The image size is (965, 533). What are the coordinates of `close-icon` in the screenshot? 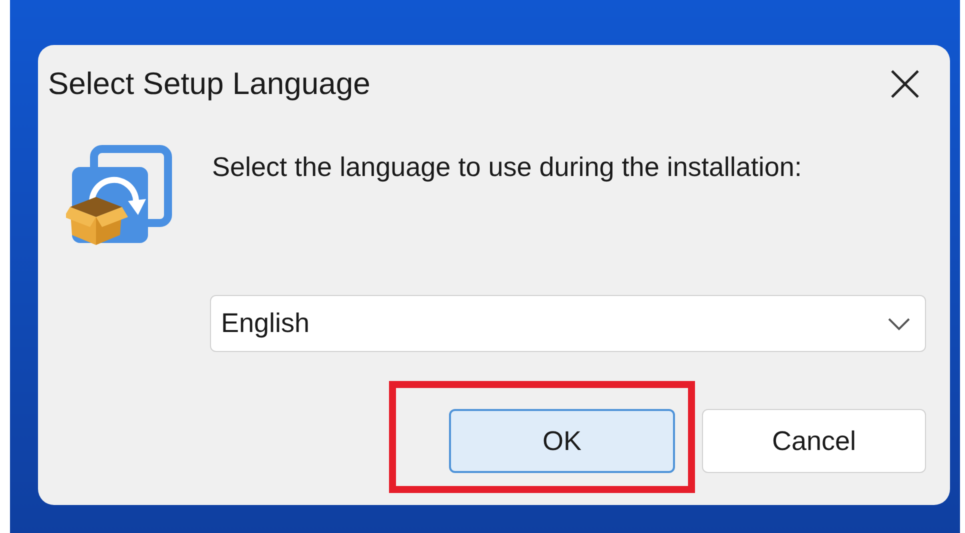 It's located at (905, 84).